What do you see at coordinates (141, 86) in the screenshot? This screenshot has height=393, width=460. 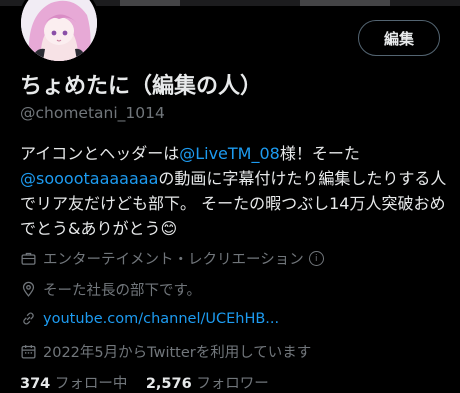 I see `display-name: ちょめたに（編集の人）` at bounding box center [141, 86].